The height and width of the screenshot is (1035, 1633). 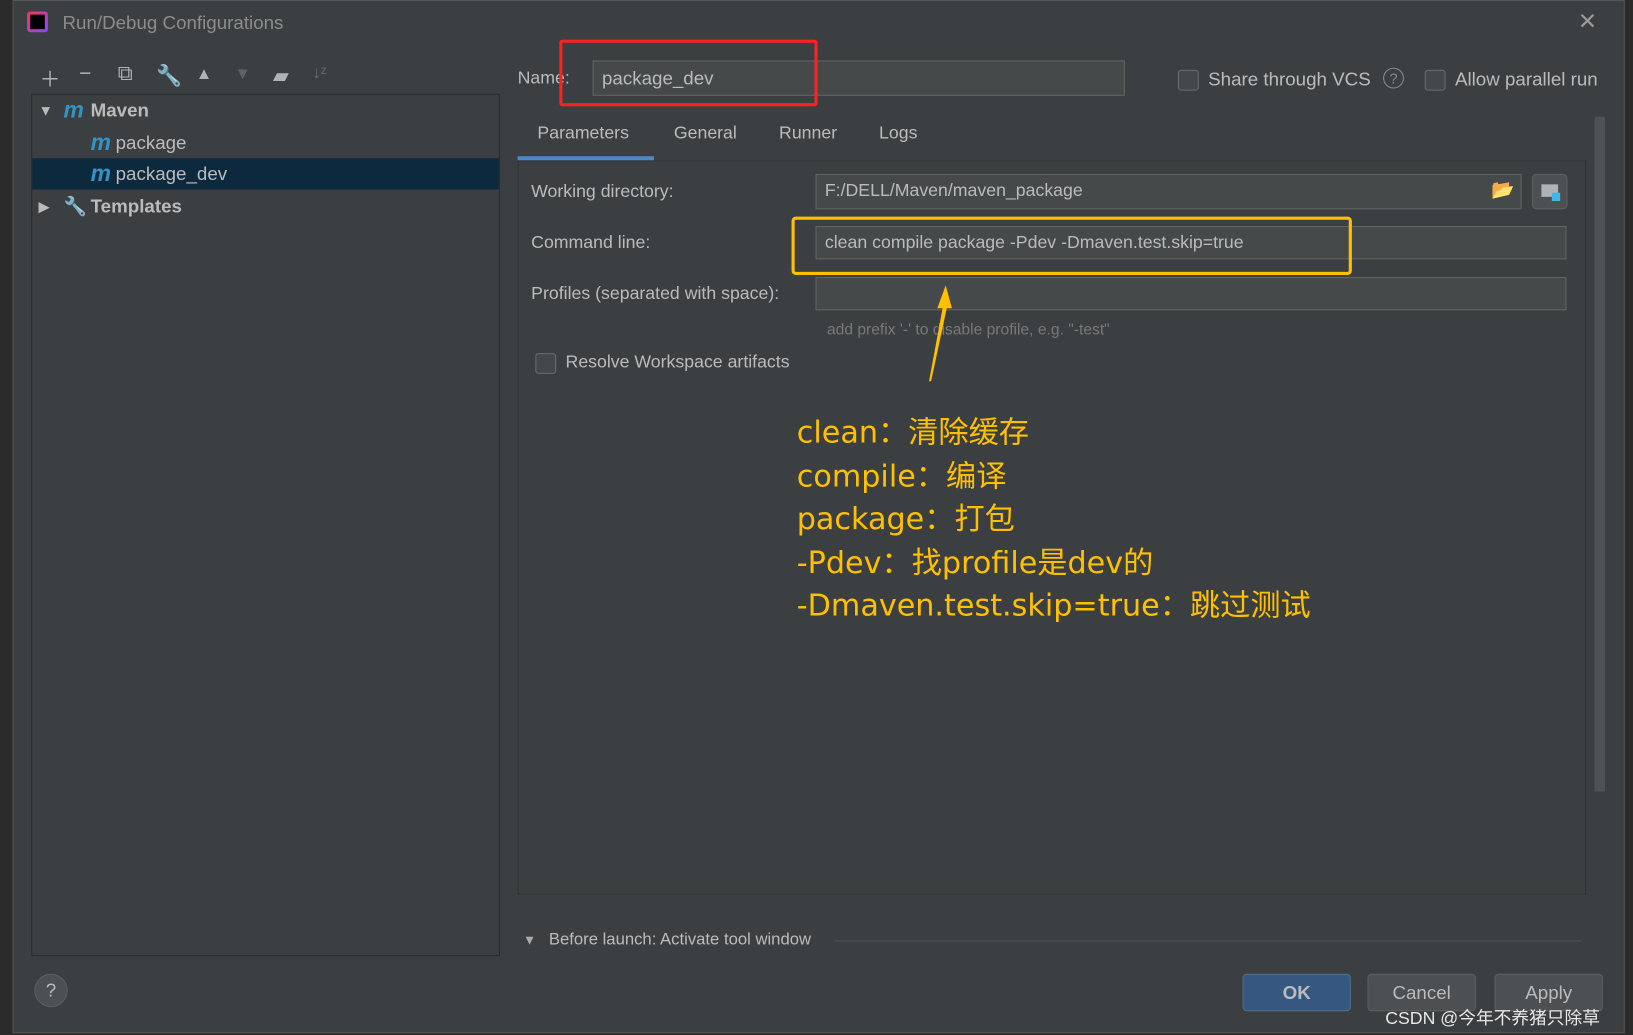 I want to click on tree-item-label: package_dev, so click(x=171, y=174).